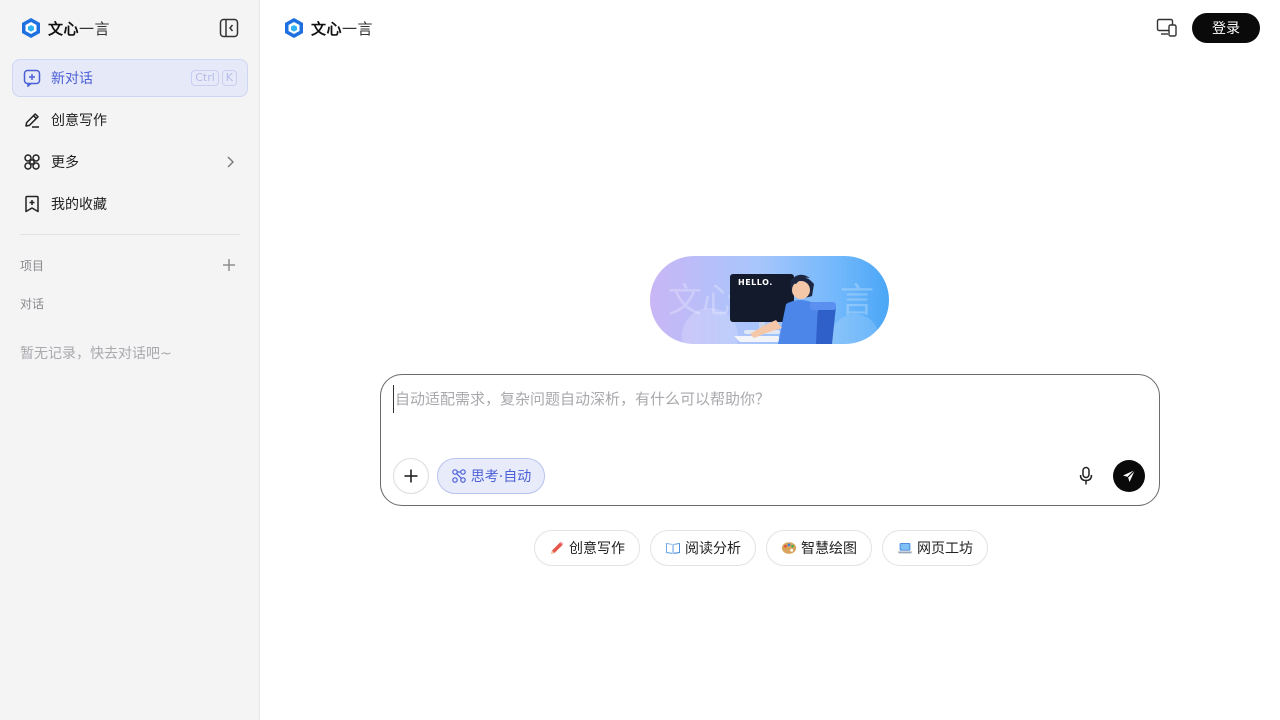 The image size is (1280, 720). I want to click on brand-logo: 文心一言, so click(65, 28).